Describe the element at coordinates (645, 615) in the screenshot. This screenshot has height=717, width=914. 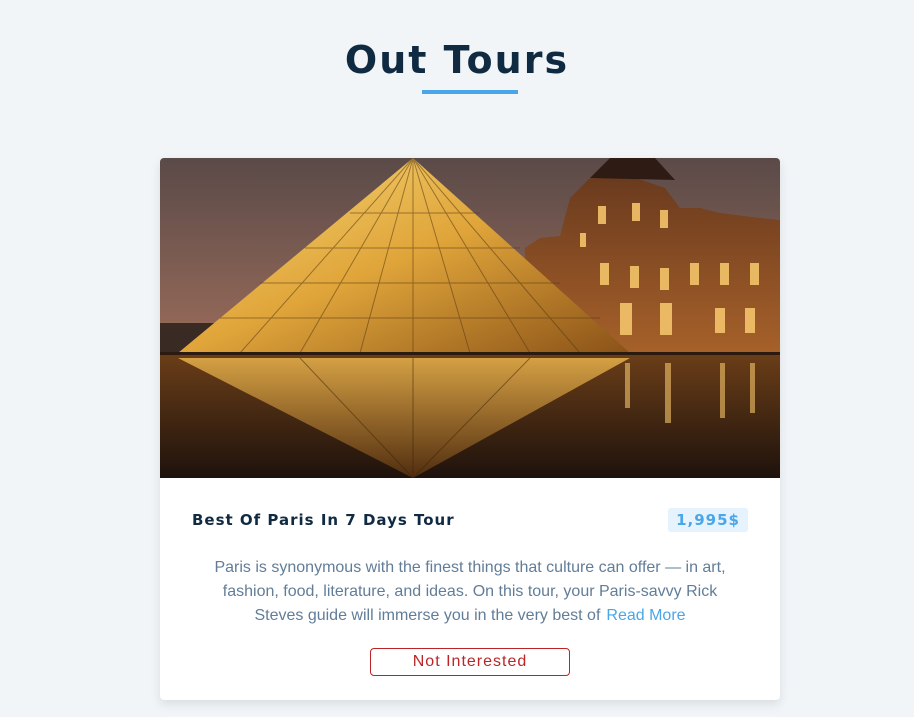
I see `read-more-link: Read More` at that location.